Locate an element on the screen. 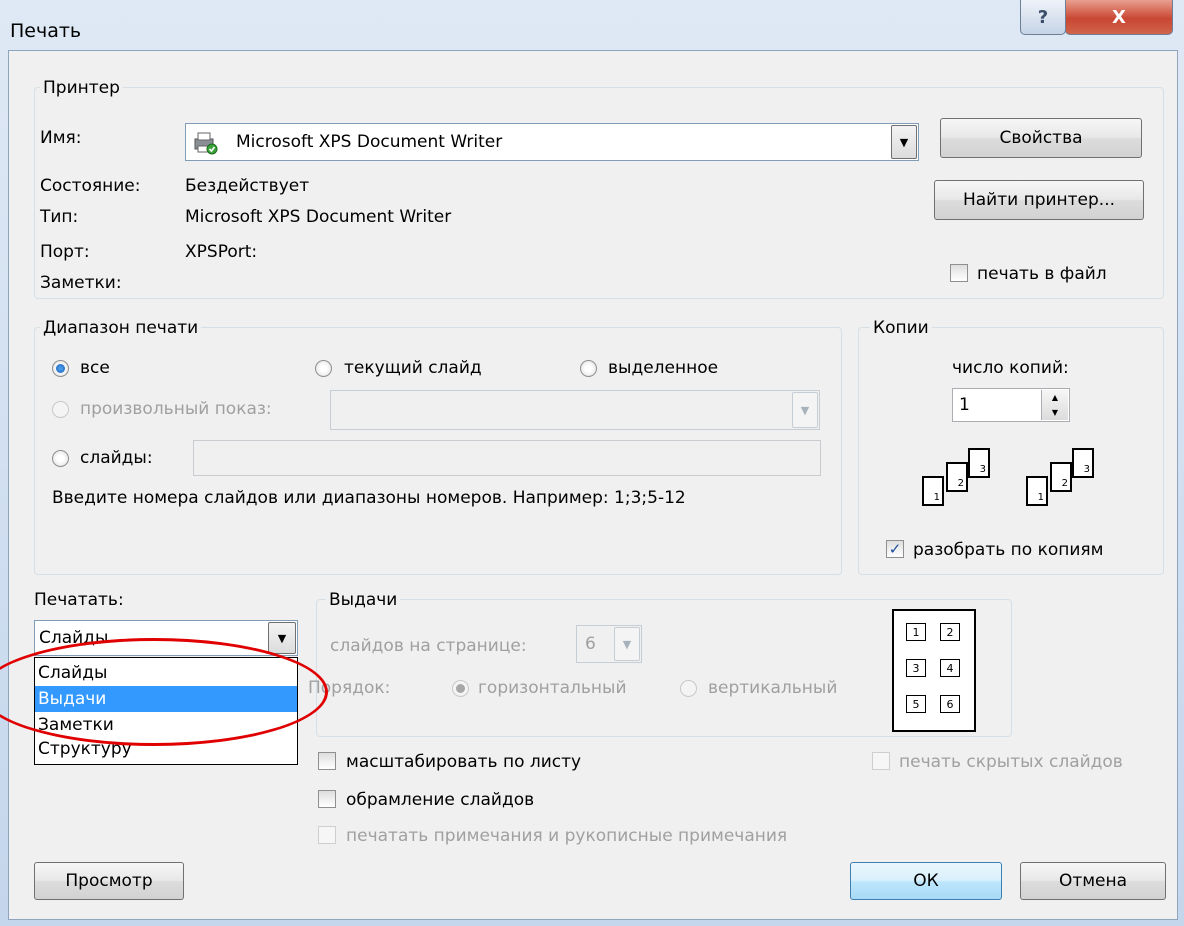 The image size is (1184, 926). close-icon: X is located at coordinates (1119, 17).